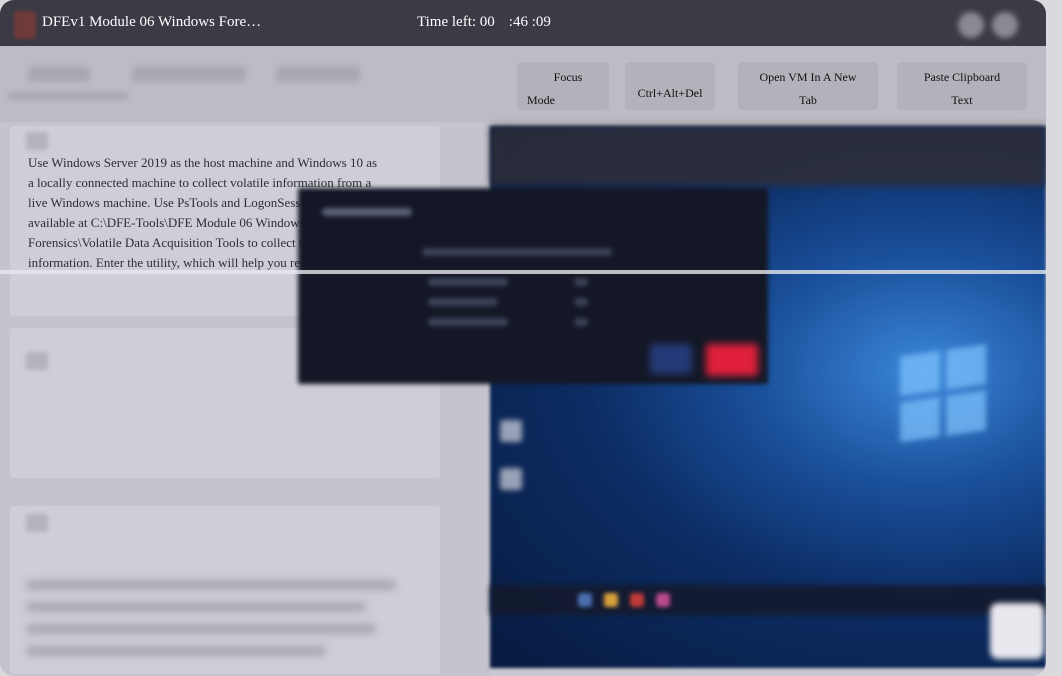  What do you see at coordinates (456, 22) in the screenshot?
I see `time-left-label: Time left: 00` at bounding box center [456, 22].